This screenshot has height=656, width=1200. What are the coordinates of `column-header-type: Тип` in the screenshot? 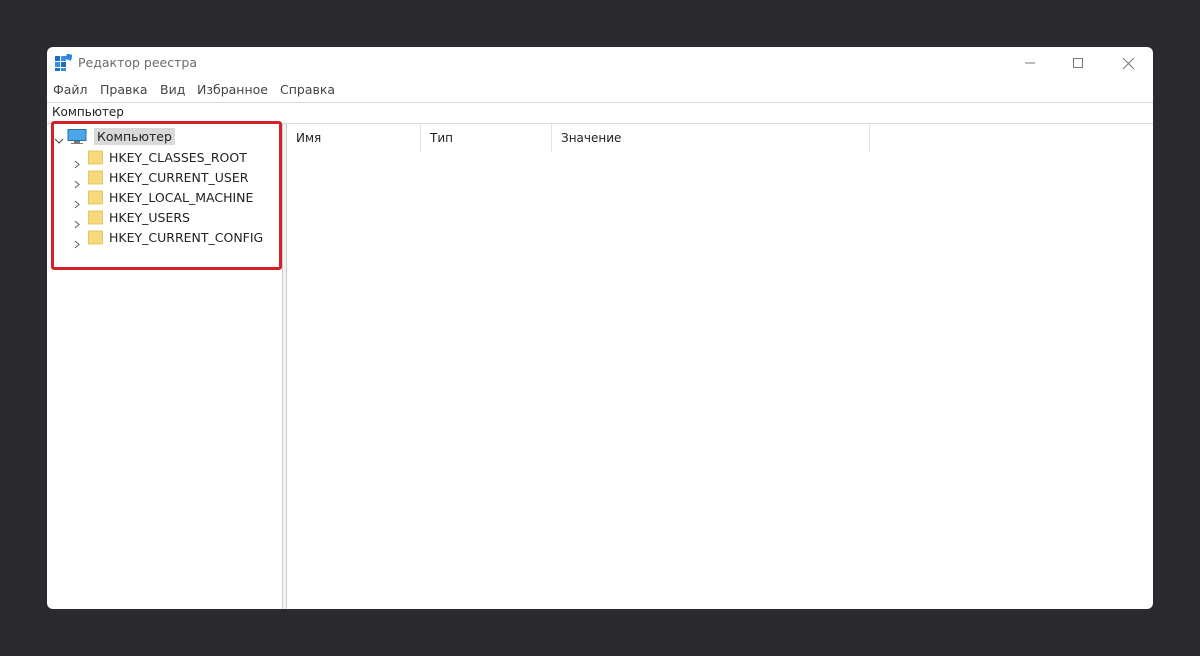 It's located at (486, 138).